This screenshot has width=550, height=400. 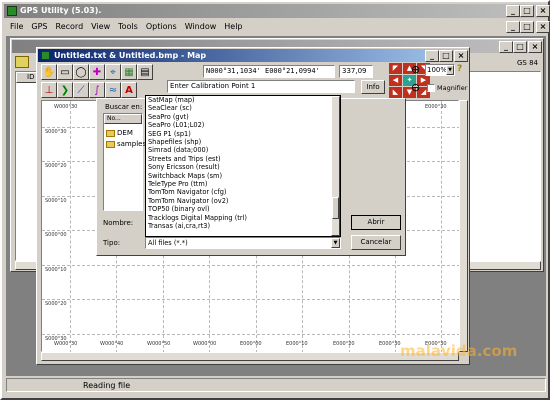 I want to click on mdi-restore-button: □, so click(x=527, y=27).